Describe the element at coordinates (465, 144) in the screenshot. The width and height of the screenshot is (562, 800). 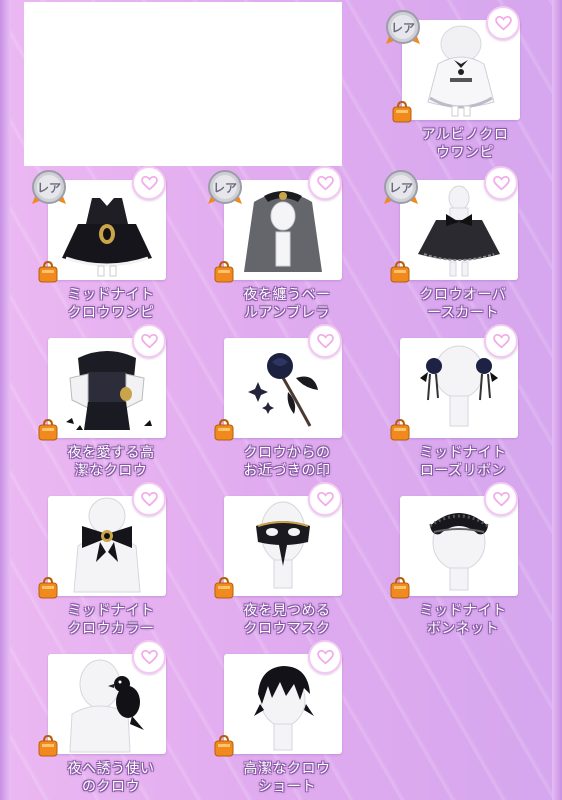
I see `item-name: アルビノクロ ウワンピ` at that location.